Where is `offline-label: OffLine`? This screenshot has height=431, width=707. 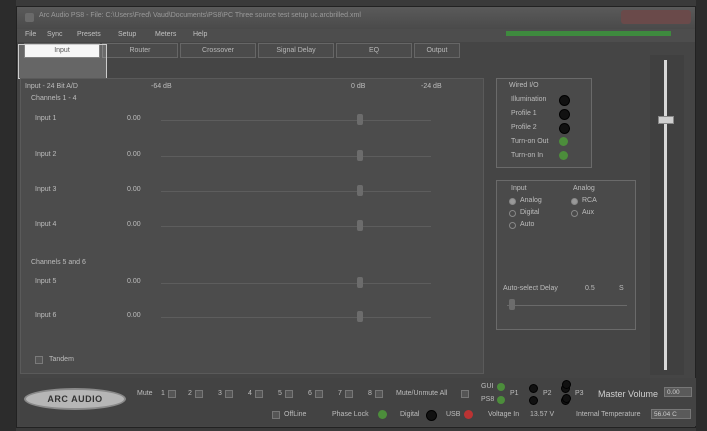 offline-label: OffLine is located at coordinates (295, 414).